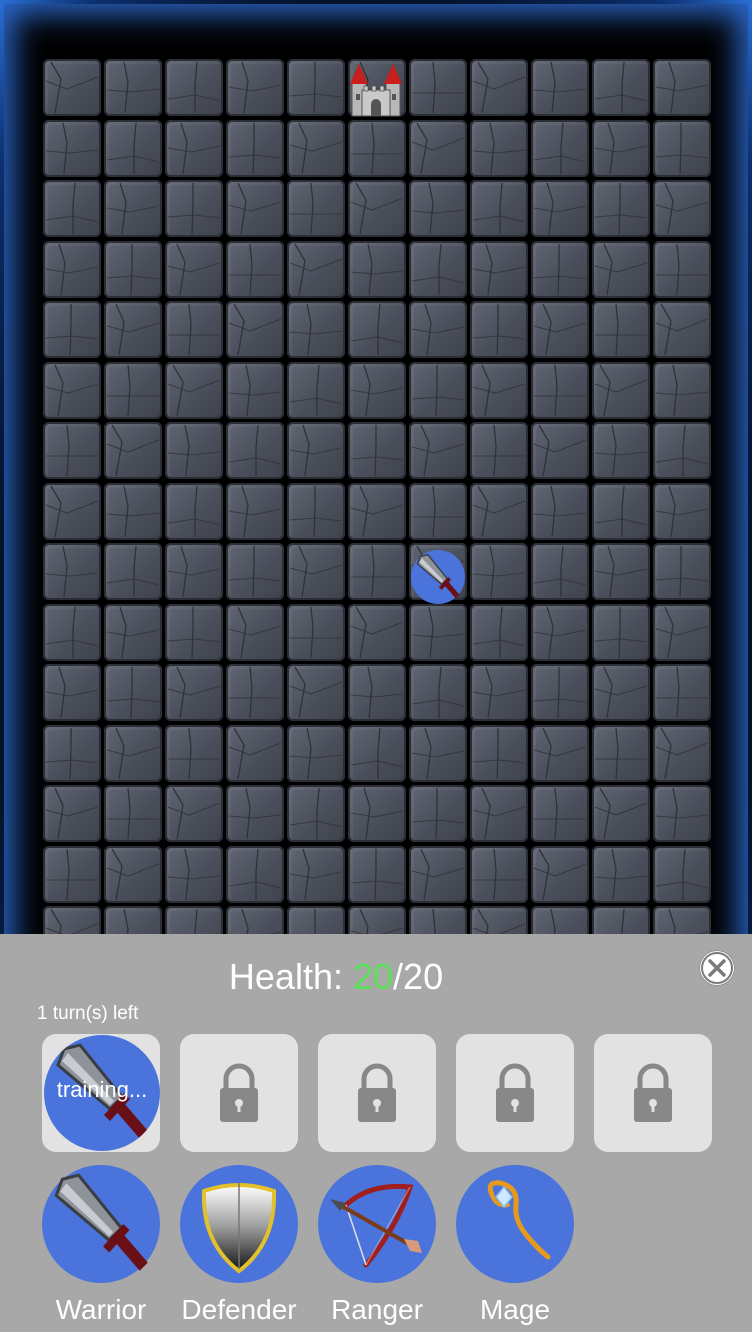 This screenshot has width=752, height=1332. I want to click on close-button, so click(717, 968).